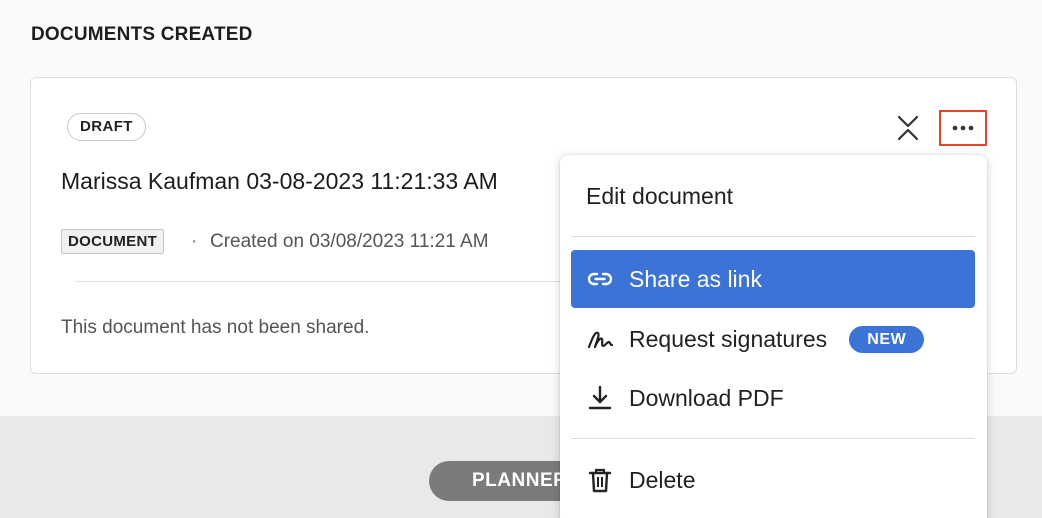 The image size is (1042, 518). What do you see at coordinates (773, 279) in the screenshot?
I see `menu-item-share-as-link: Share as link` at bounding box center [773, 279].